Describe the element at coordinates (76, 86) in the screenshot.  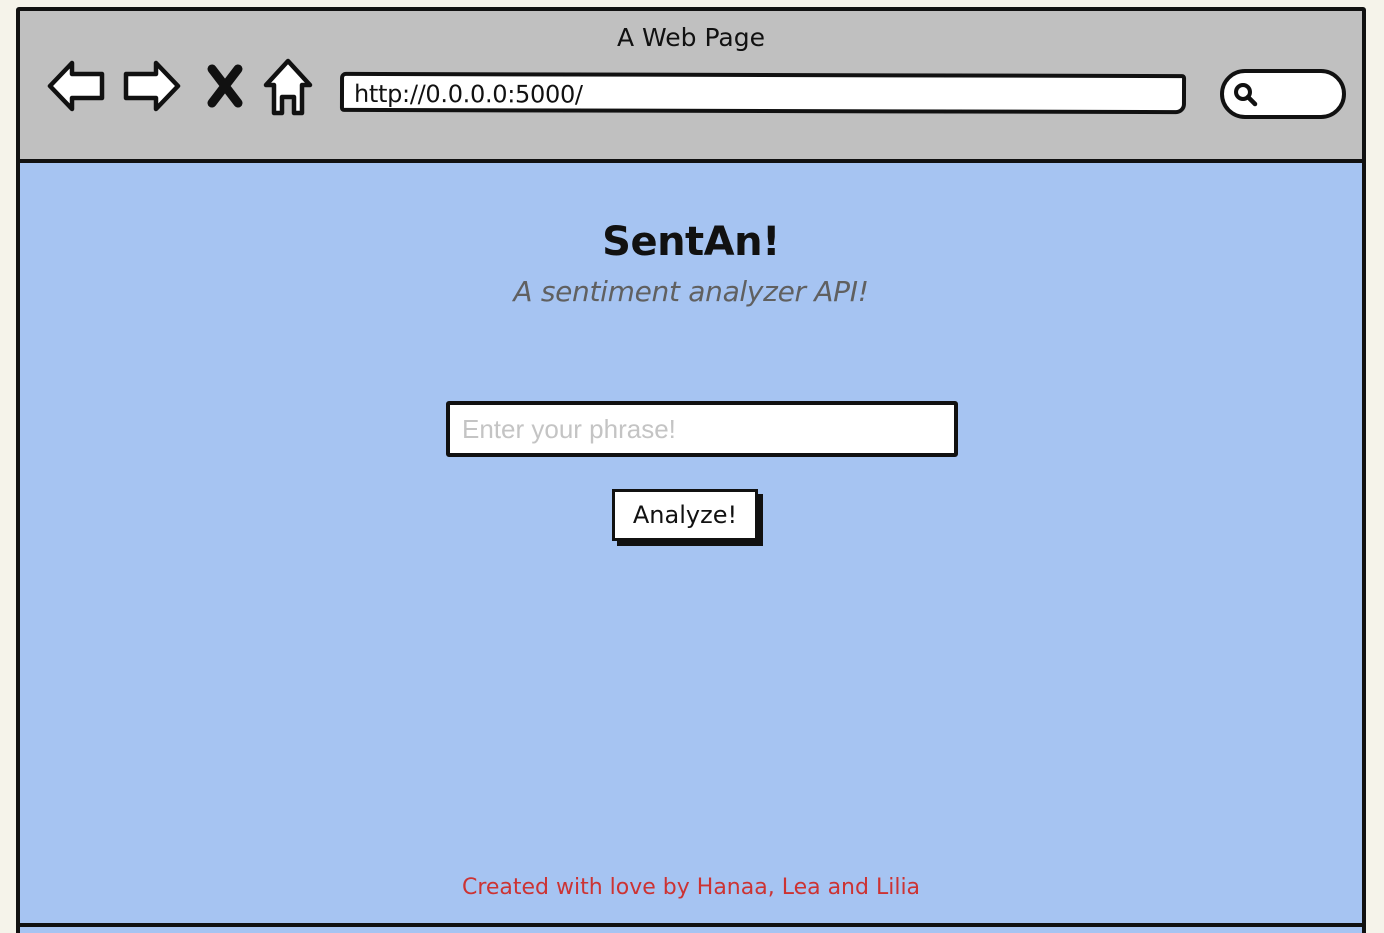
I see `back-arrow-icon` at that location.